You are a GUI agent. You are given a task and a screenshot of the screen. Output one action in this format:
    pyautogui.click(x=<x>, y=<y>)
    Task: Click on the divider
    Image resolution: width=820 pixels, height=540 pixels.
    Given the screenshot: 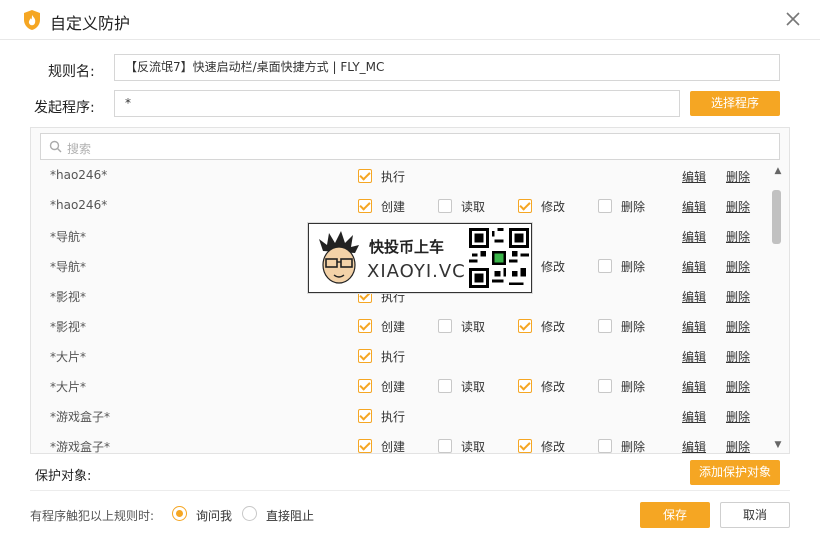 What is the action you would take?
    pyautogui.click(x=410, y=490)
    